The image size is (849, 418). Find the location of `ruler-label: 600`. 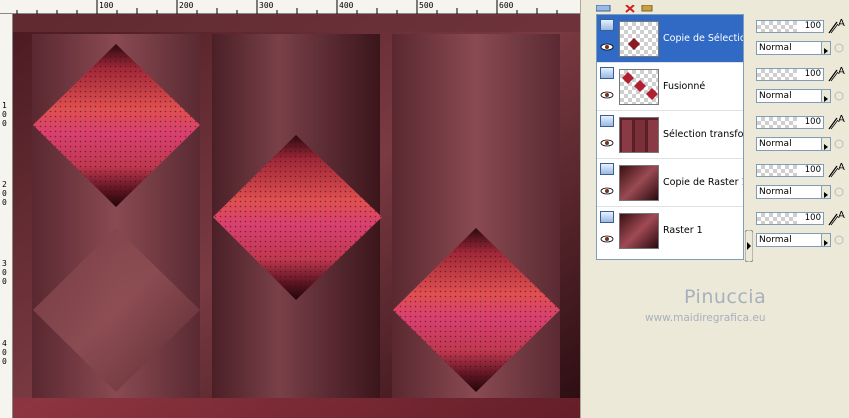

ruler-label: 600 is located at coordinates (506, 5).